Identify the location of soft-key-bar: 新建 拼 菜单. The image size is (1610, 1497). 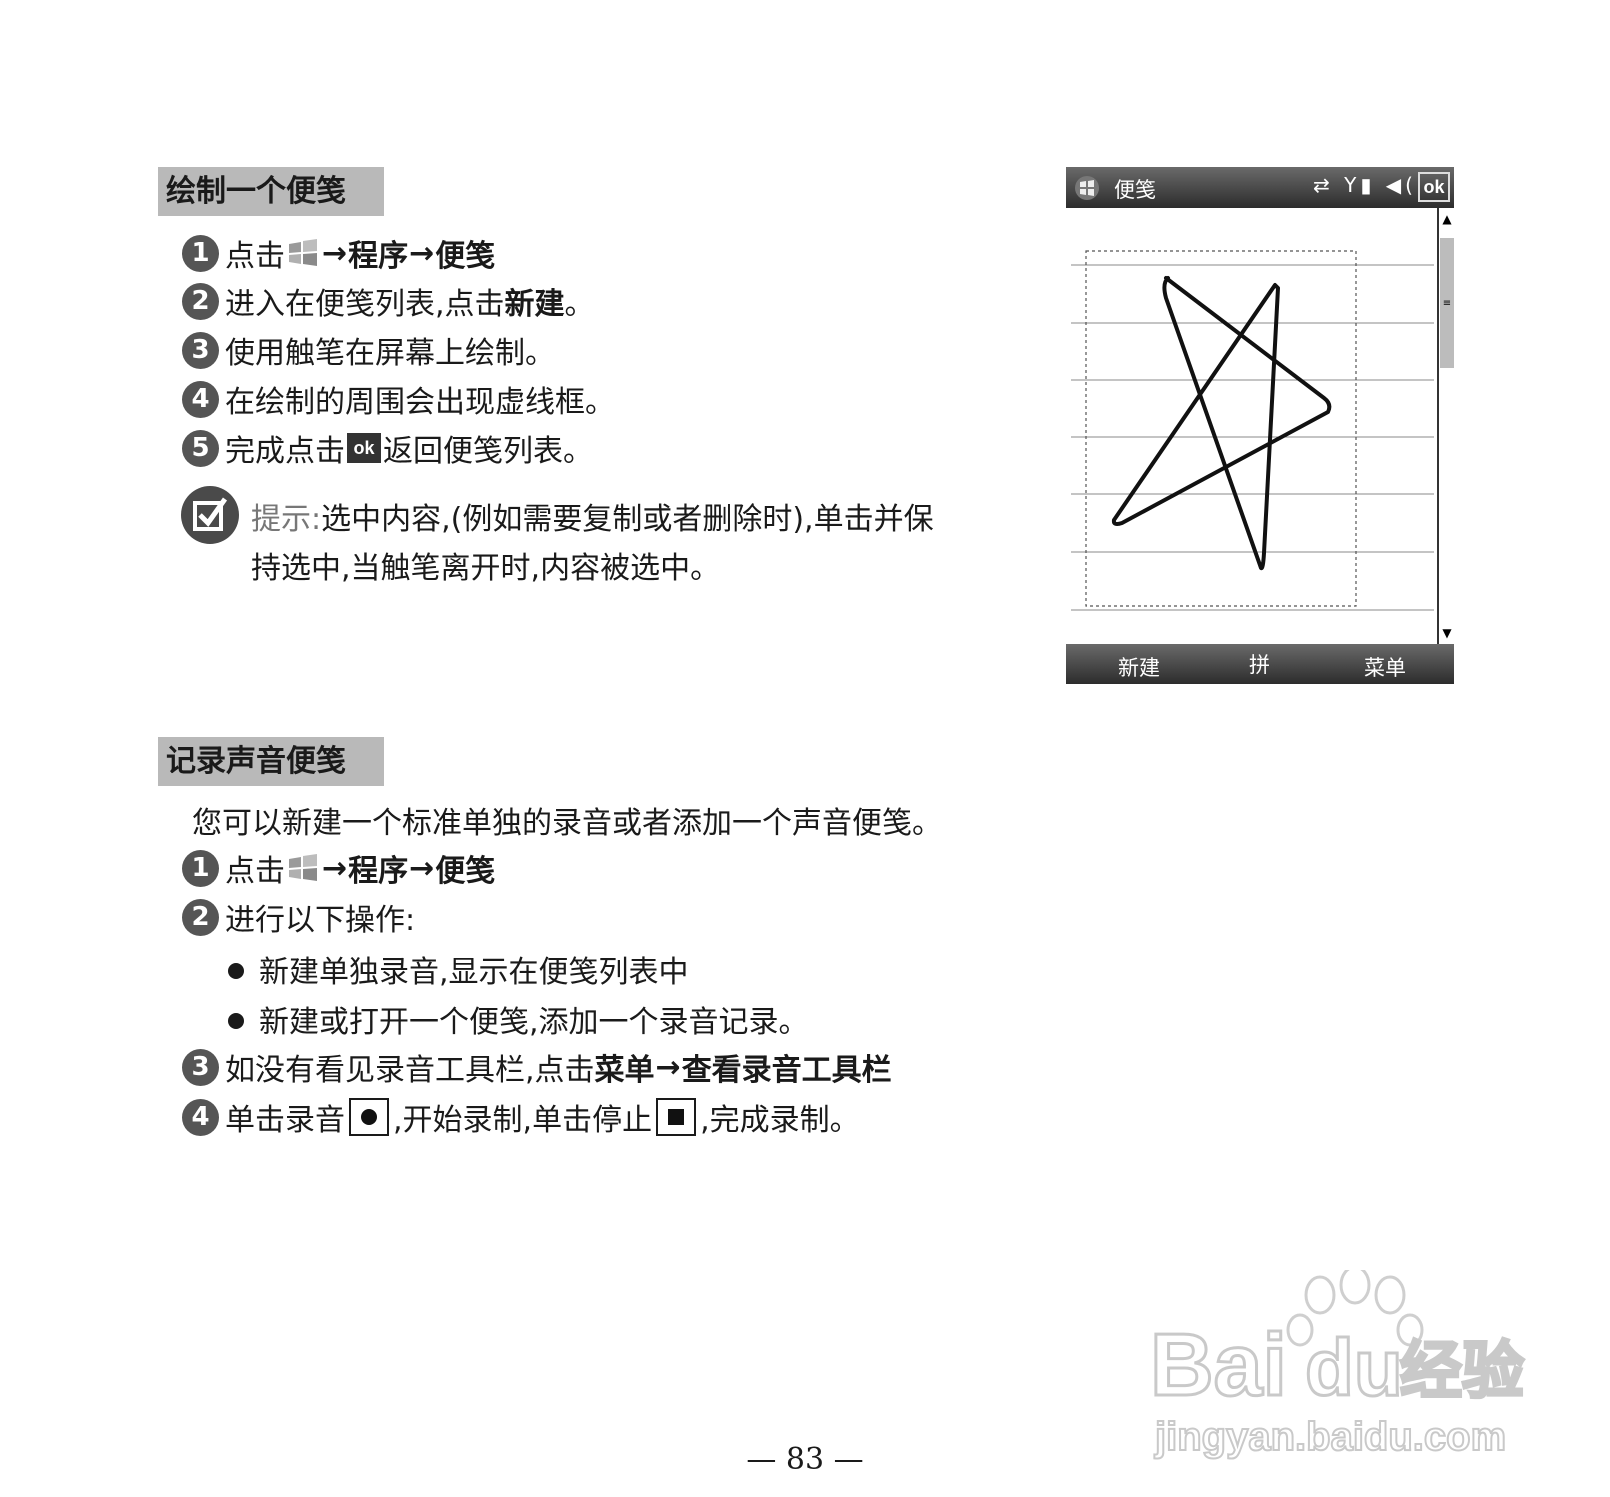
(1260, 664).